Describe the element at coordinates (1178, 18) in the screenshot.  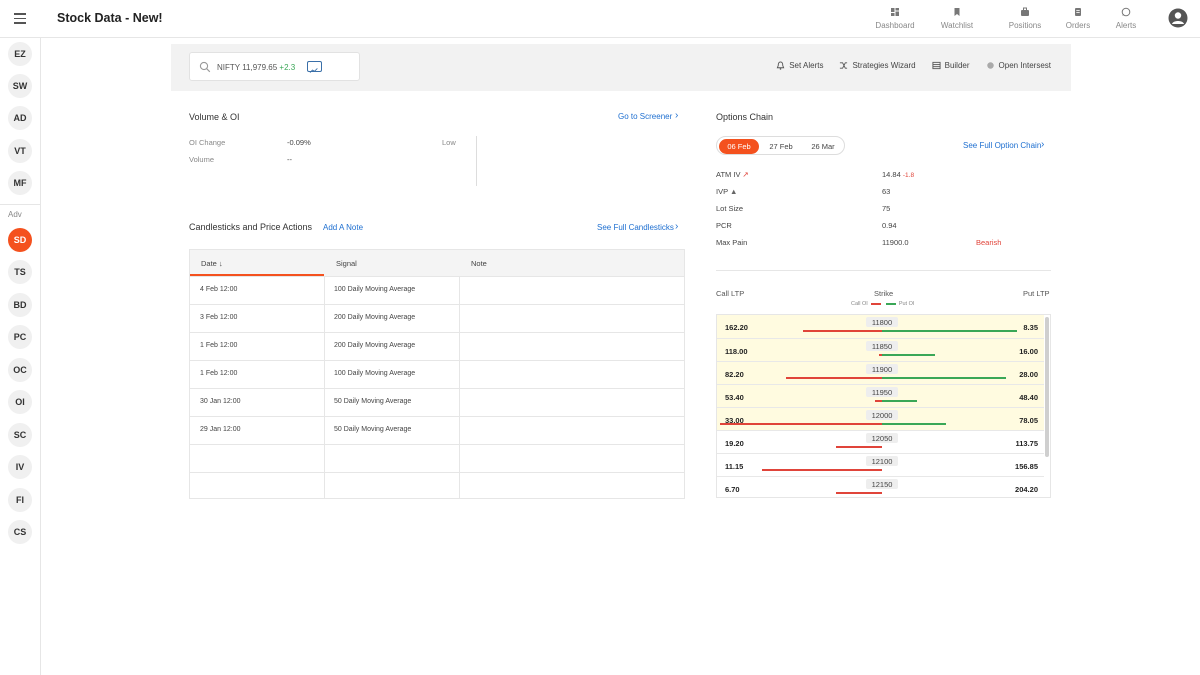
I see `avatar-icon` at that location.